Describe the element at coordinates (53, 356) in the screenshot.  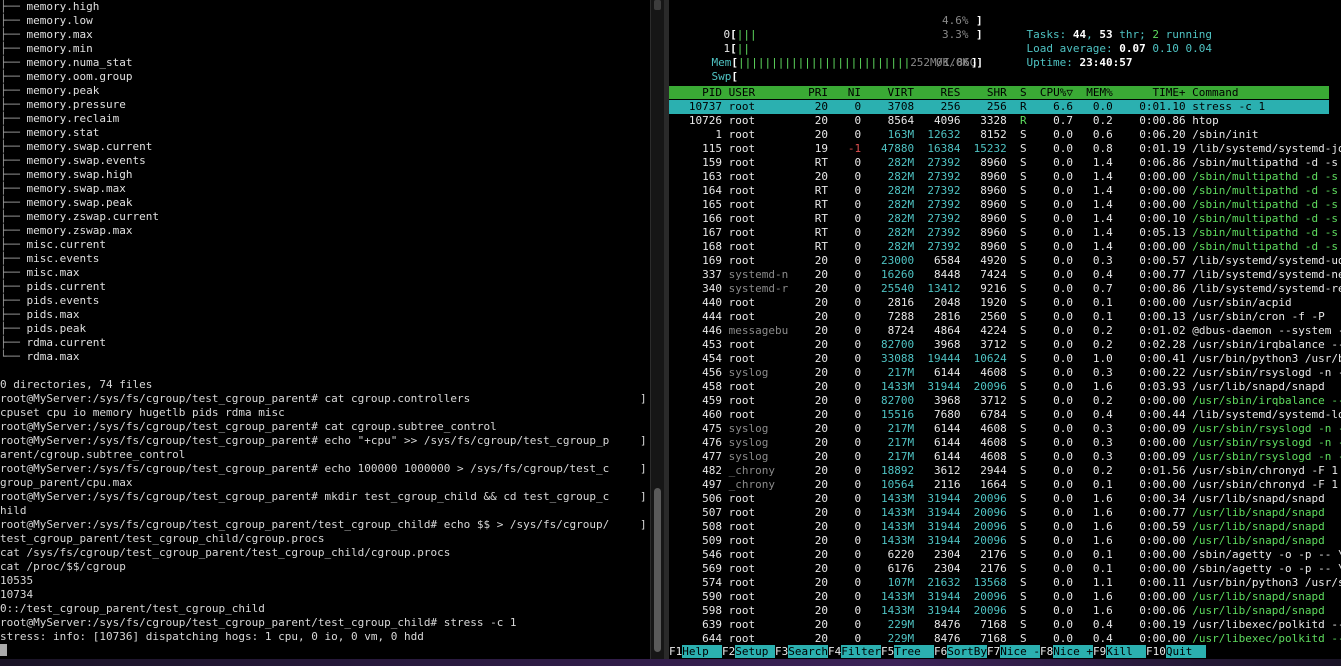
I see `tree-file-name: rdma.max` at that location.